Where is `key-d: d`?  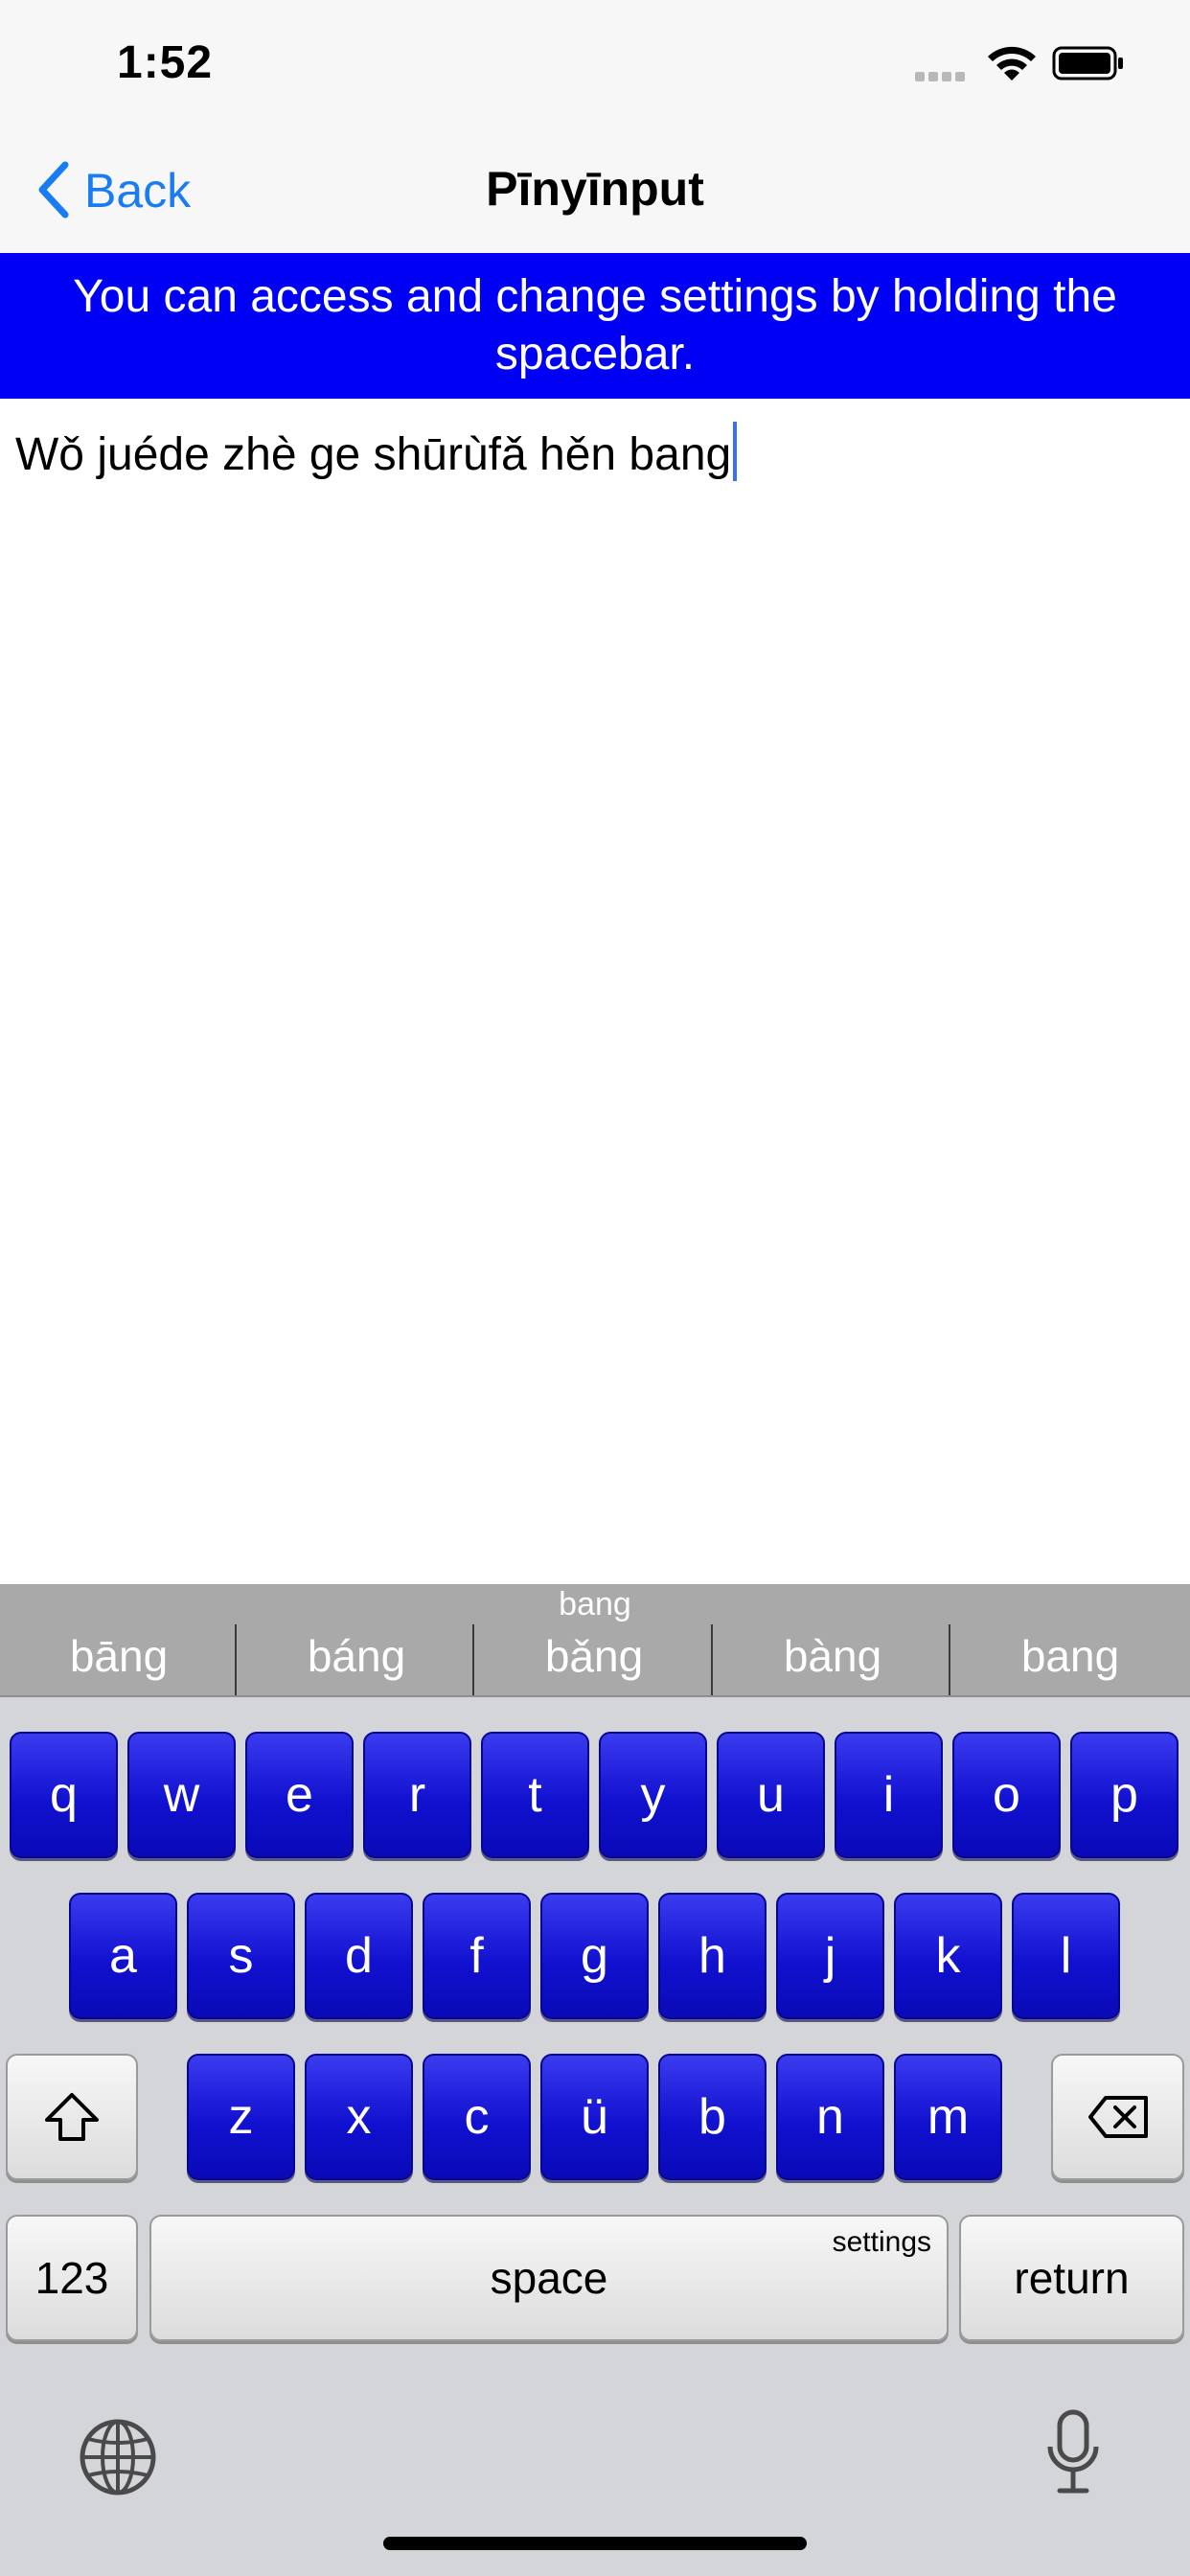 key-d: d is located at coordinates (359, 1956).